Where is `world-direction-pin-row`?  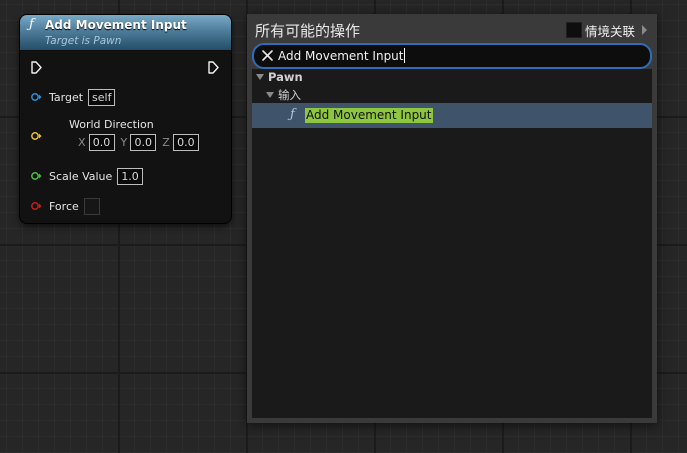 world-direction-pin-row is located at coordinates (39, 136).